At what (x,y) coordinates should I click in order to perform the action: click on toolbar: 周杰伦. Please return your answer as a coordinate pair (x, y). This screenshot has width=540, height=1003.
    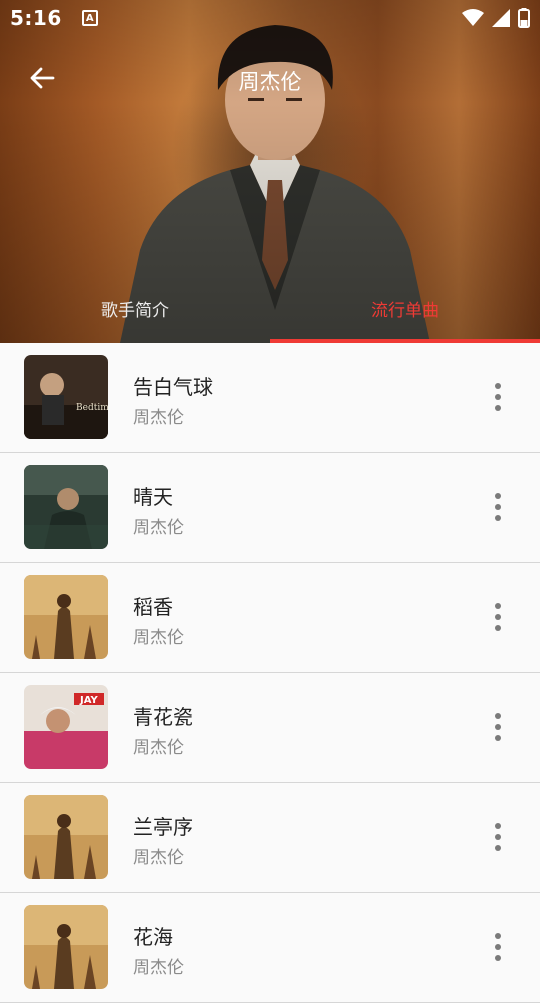
    Looking at the image, I should click on (270, 80).